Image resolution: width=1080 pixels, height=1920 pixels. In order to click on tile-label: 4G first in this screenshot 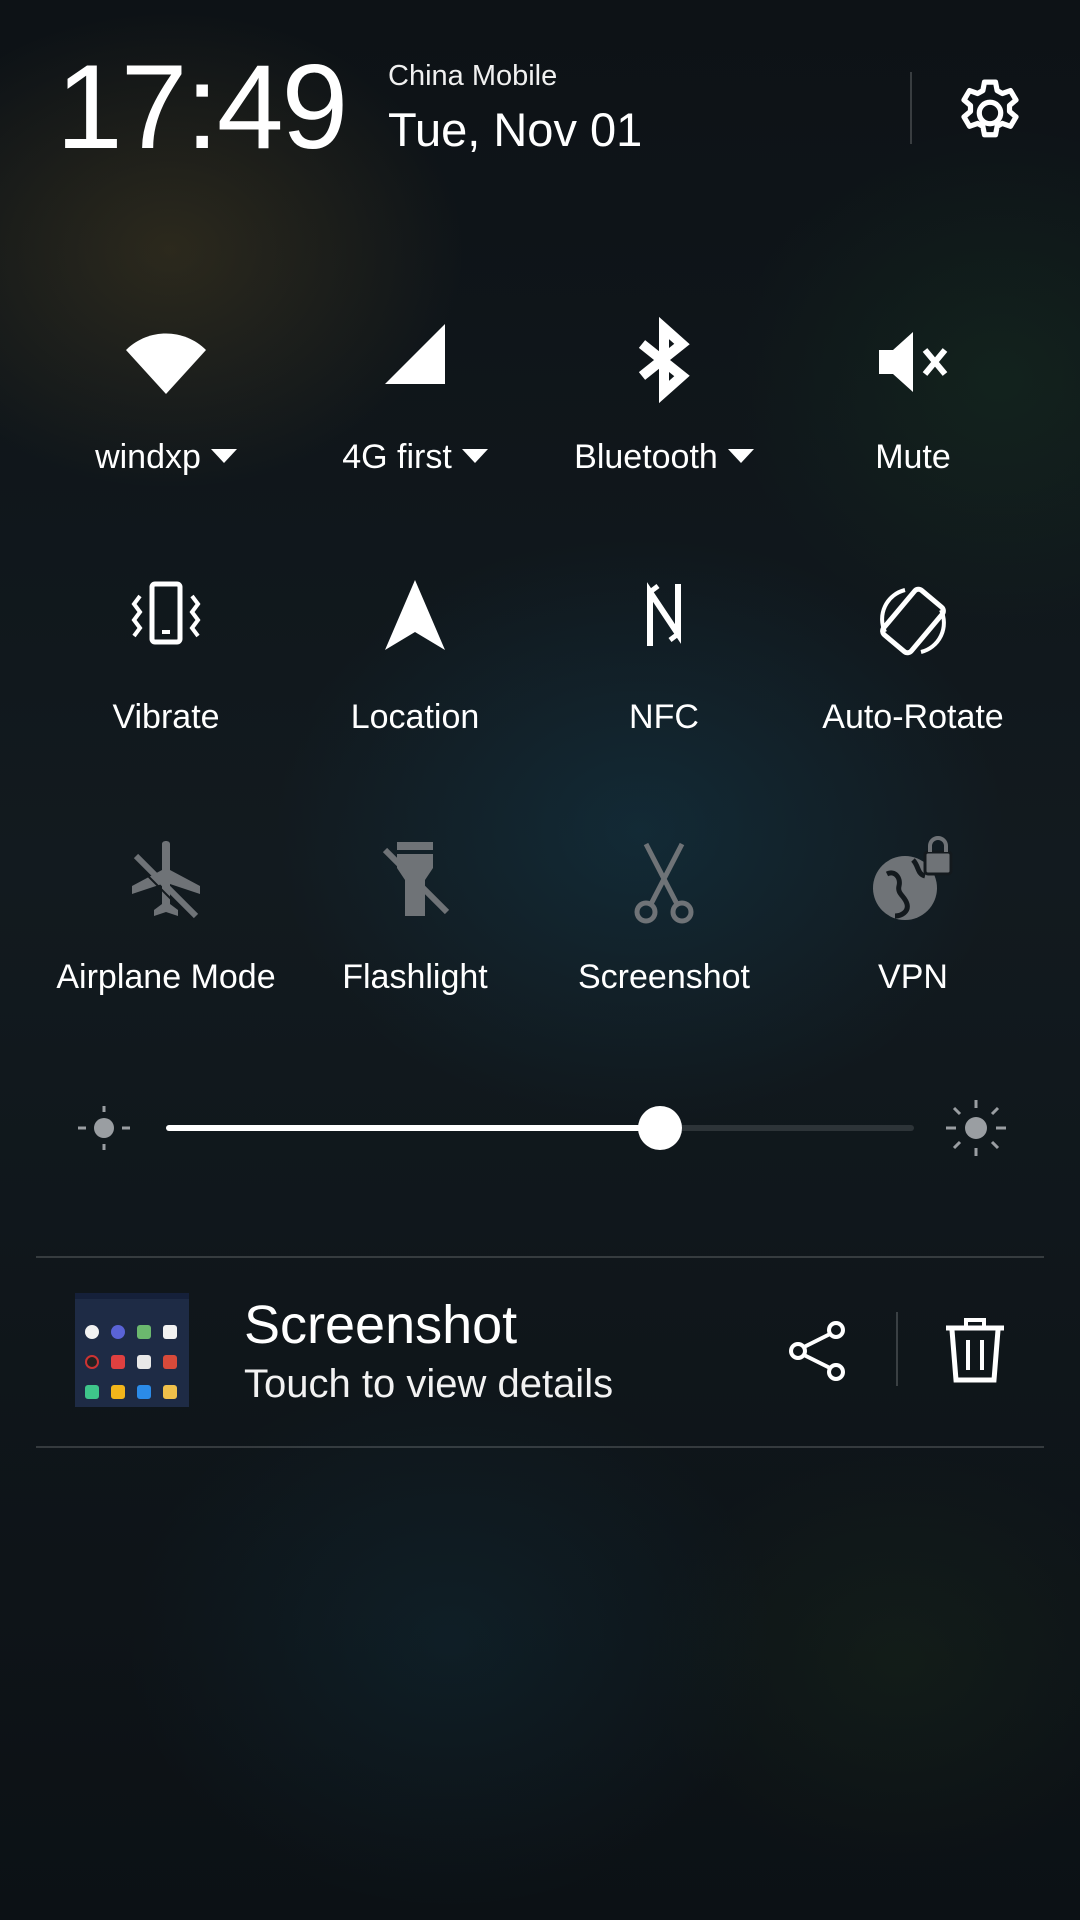, I will do `click(397, 457)`.